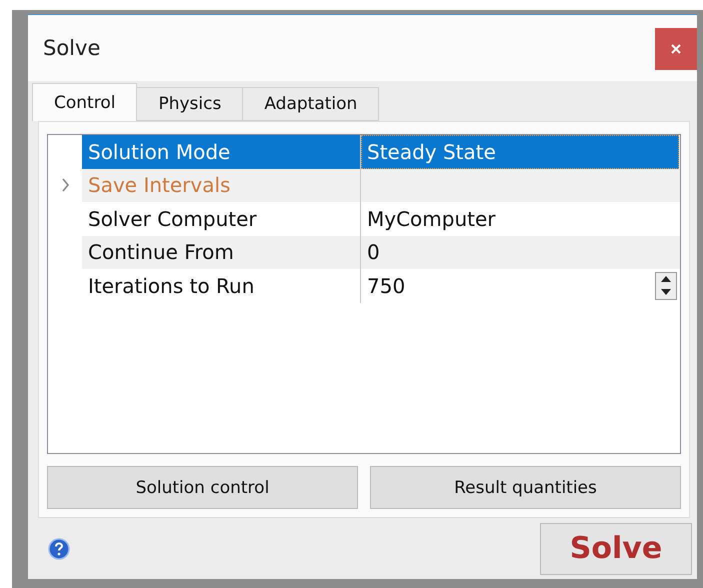 The width and height of the screenshot is (703, 588). What do you see at coordinates (59, 549) in the screenshot?
I see `help-icon` at bounding box center [59, 549].